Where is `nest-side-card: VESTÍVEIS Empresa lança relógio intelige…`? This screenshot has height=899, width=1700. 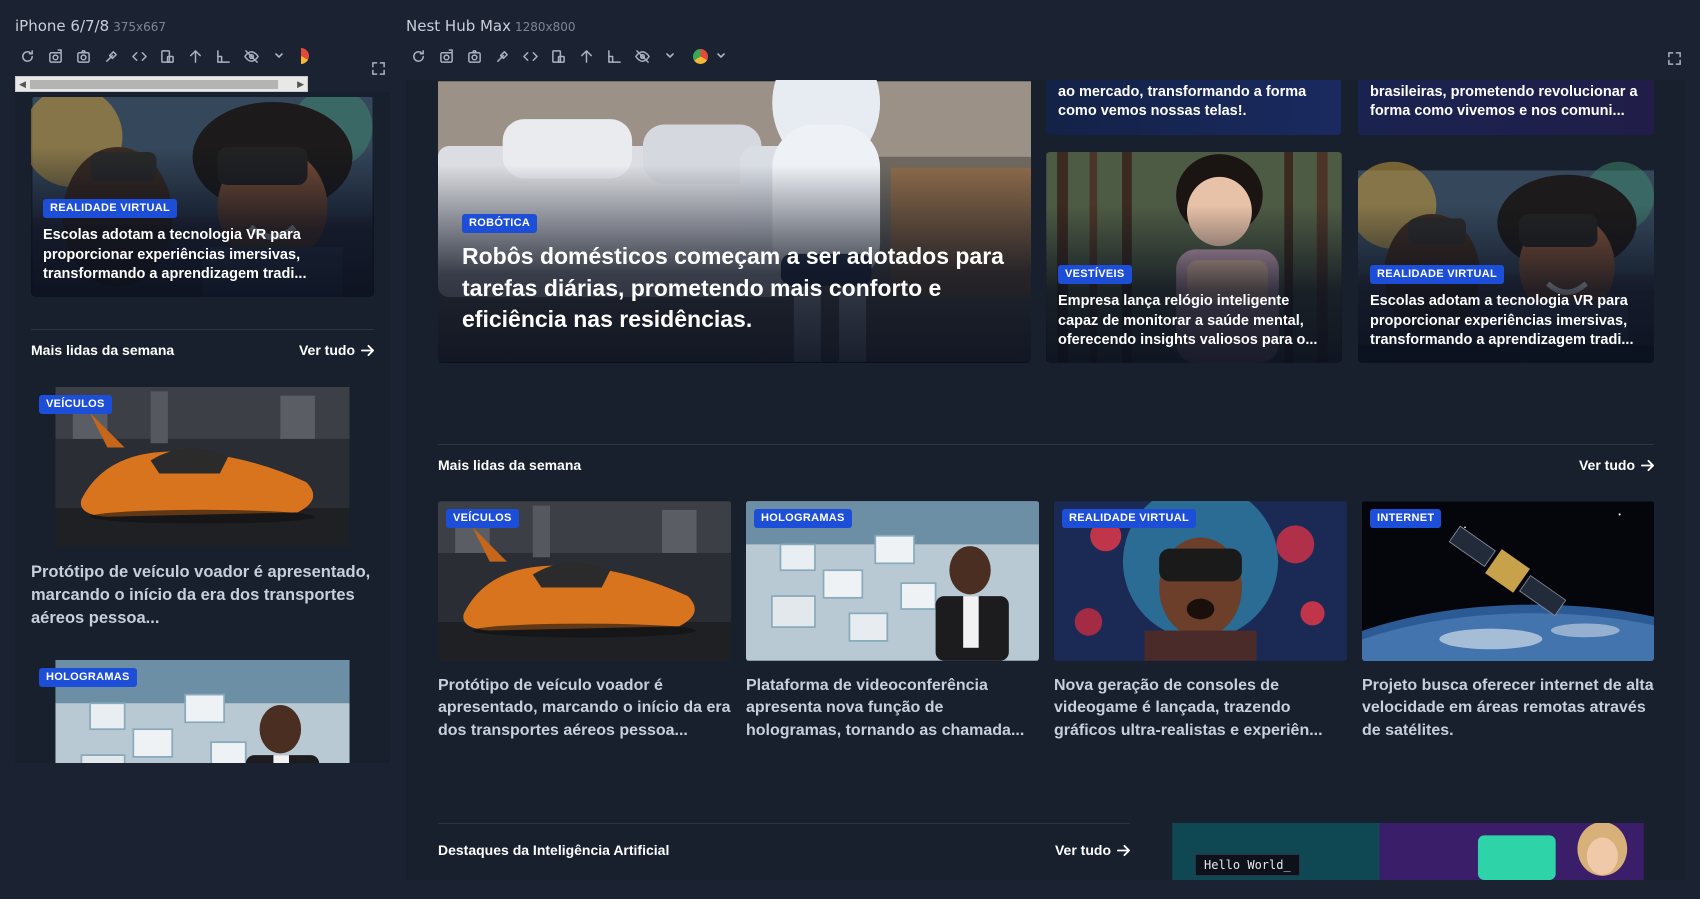
nest-side-card: VESTÍVEIS Empresa lança relógio intelige… is located at coordinates (1194, 257).